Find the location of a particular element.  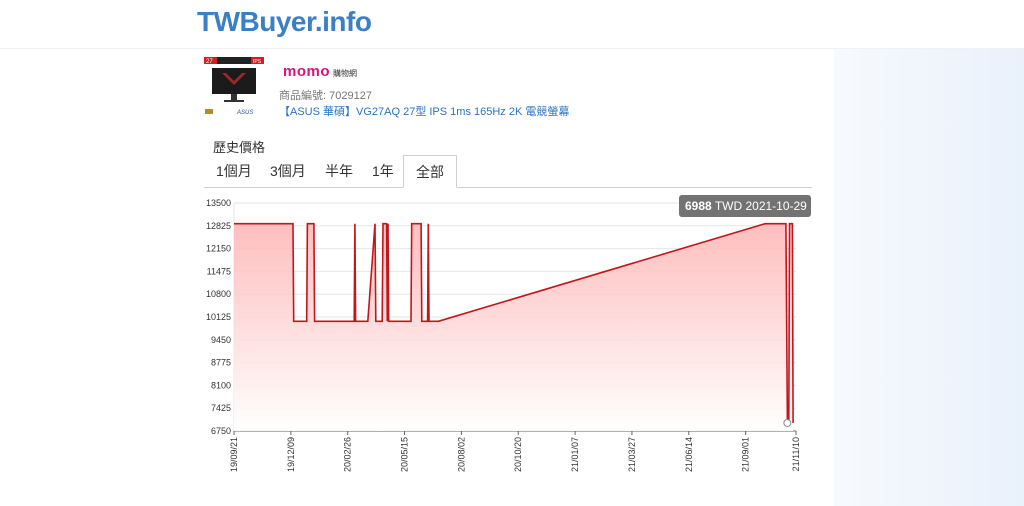

store-subtitle: 購物網 is located at coordinates (345, 73).